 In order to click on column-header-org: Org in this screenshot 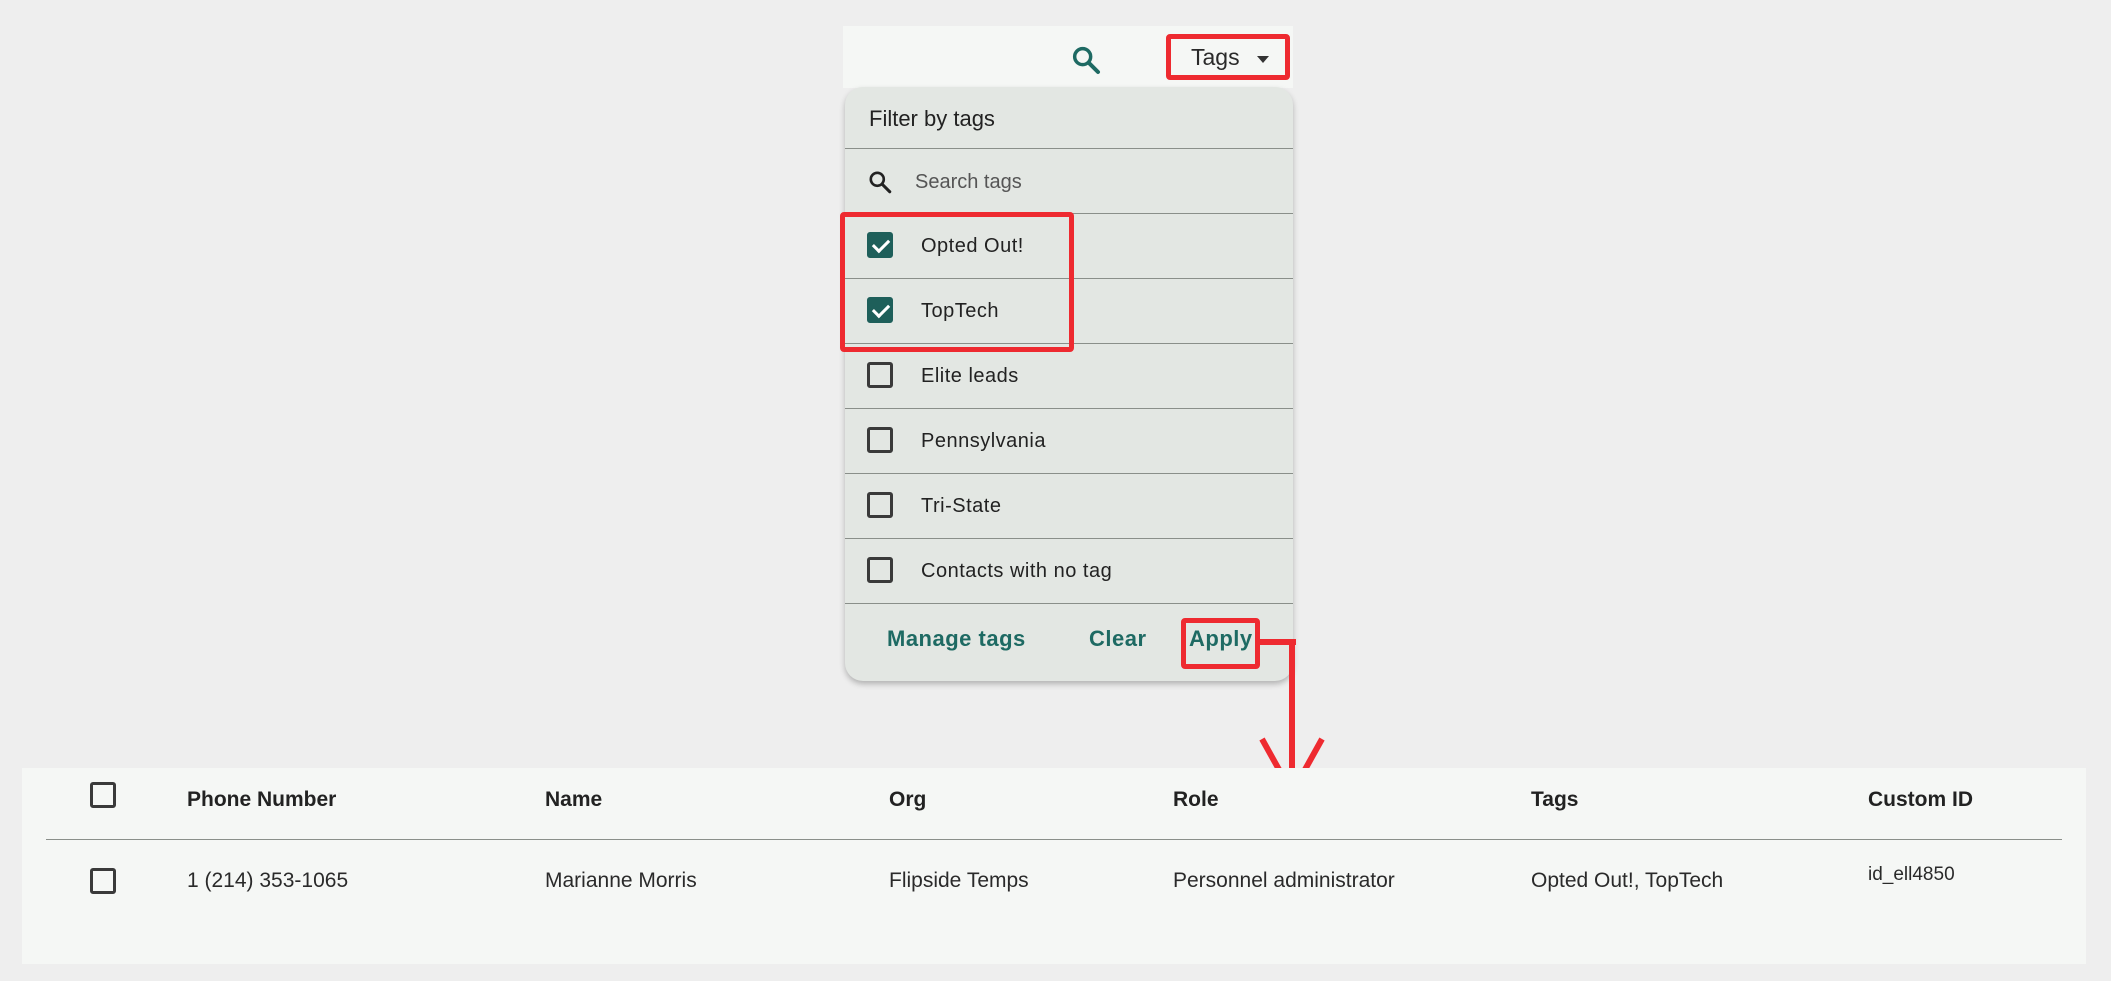, I will do `click(907, 800)`.